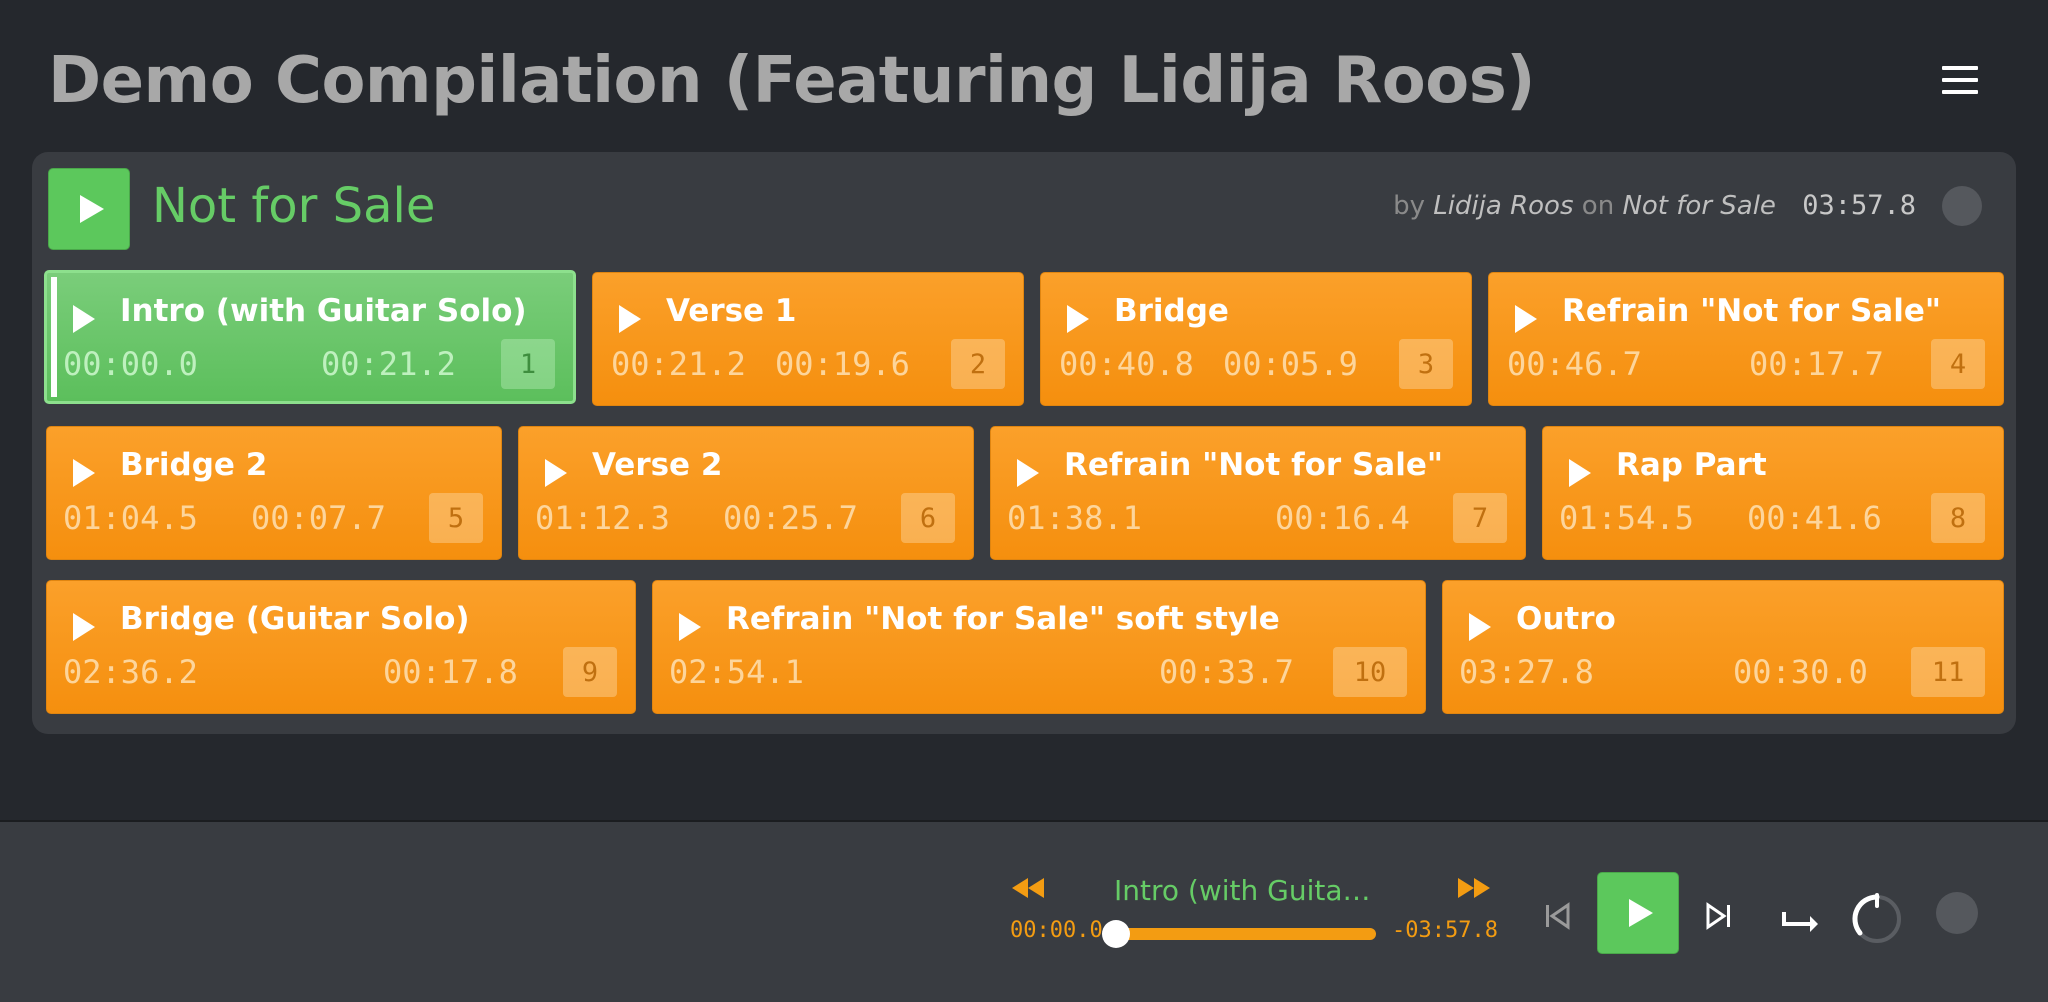 This screenshot has height=1002, width=2048. I want to click on cue-duration: 00:17.7, so click(1816, 364).